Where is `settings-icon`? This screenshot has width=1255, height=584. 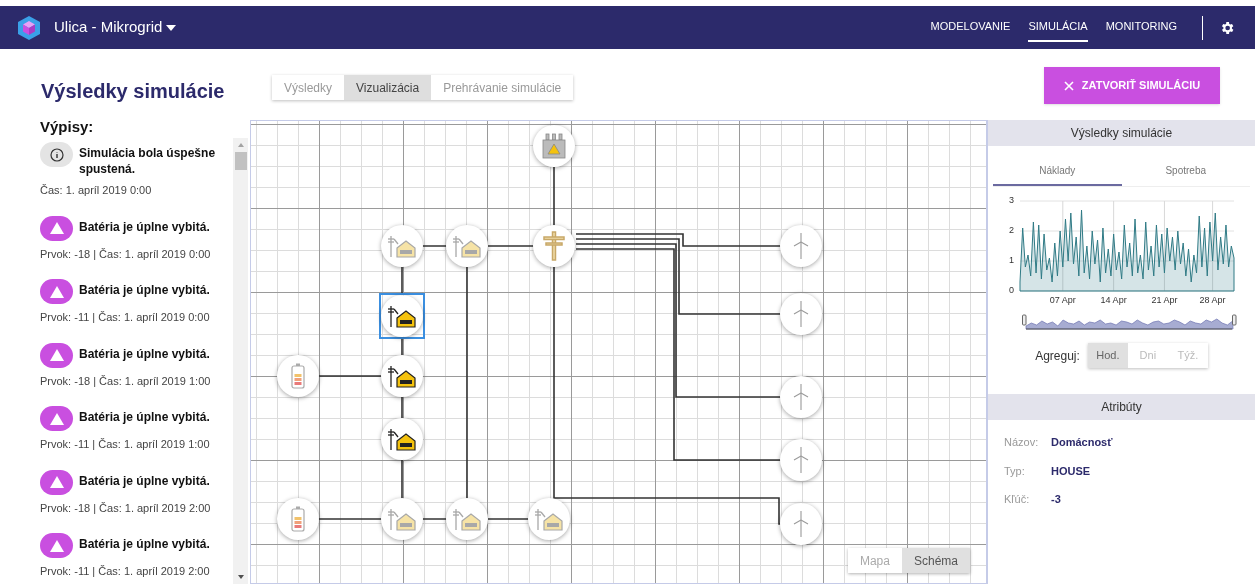 settings-icon is located at coordinates (1227, 27).